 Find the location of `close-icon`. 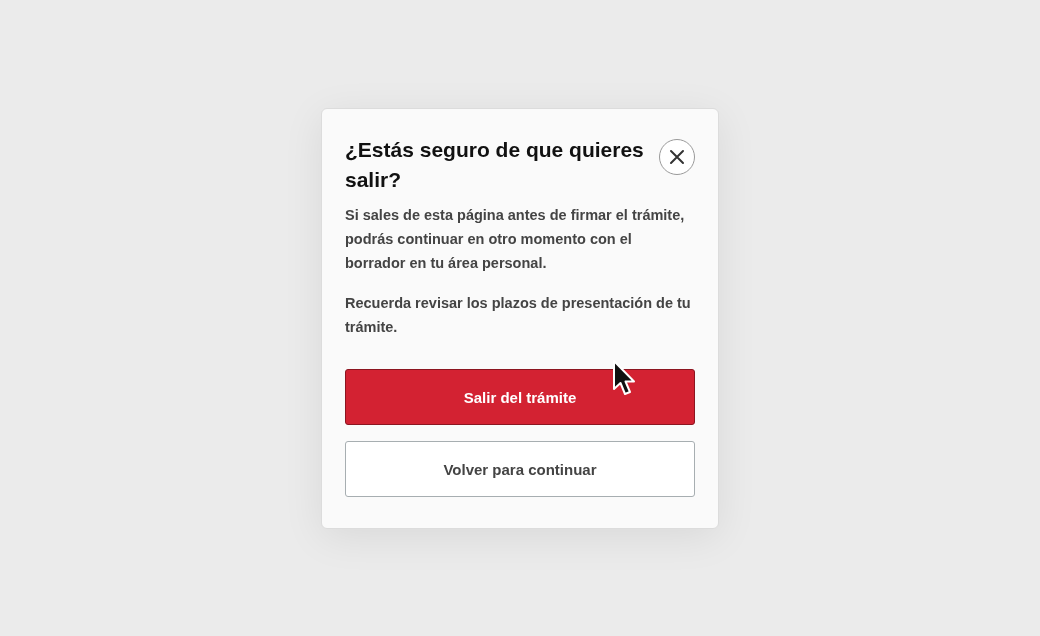

close-icon is located at coordinates (677, 157).